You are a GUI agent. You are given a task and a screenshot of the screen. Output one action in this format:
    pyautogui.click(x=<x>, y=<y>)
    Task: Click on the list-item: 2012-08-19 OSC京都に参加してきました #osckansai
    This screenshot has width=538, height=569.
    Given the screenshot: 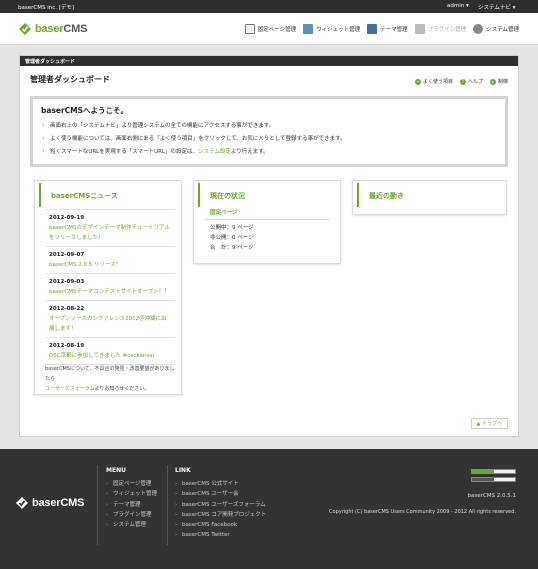 What is the action you would take?
    pyautogui.click(x=110, y=351)
    